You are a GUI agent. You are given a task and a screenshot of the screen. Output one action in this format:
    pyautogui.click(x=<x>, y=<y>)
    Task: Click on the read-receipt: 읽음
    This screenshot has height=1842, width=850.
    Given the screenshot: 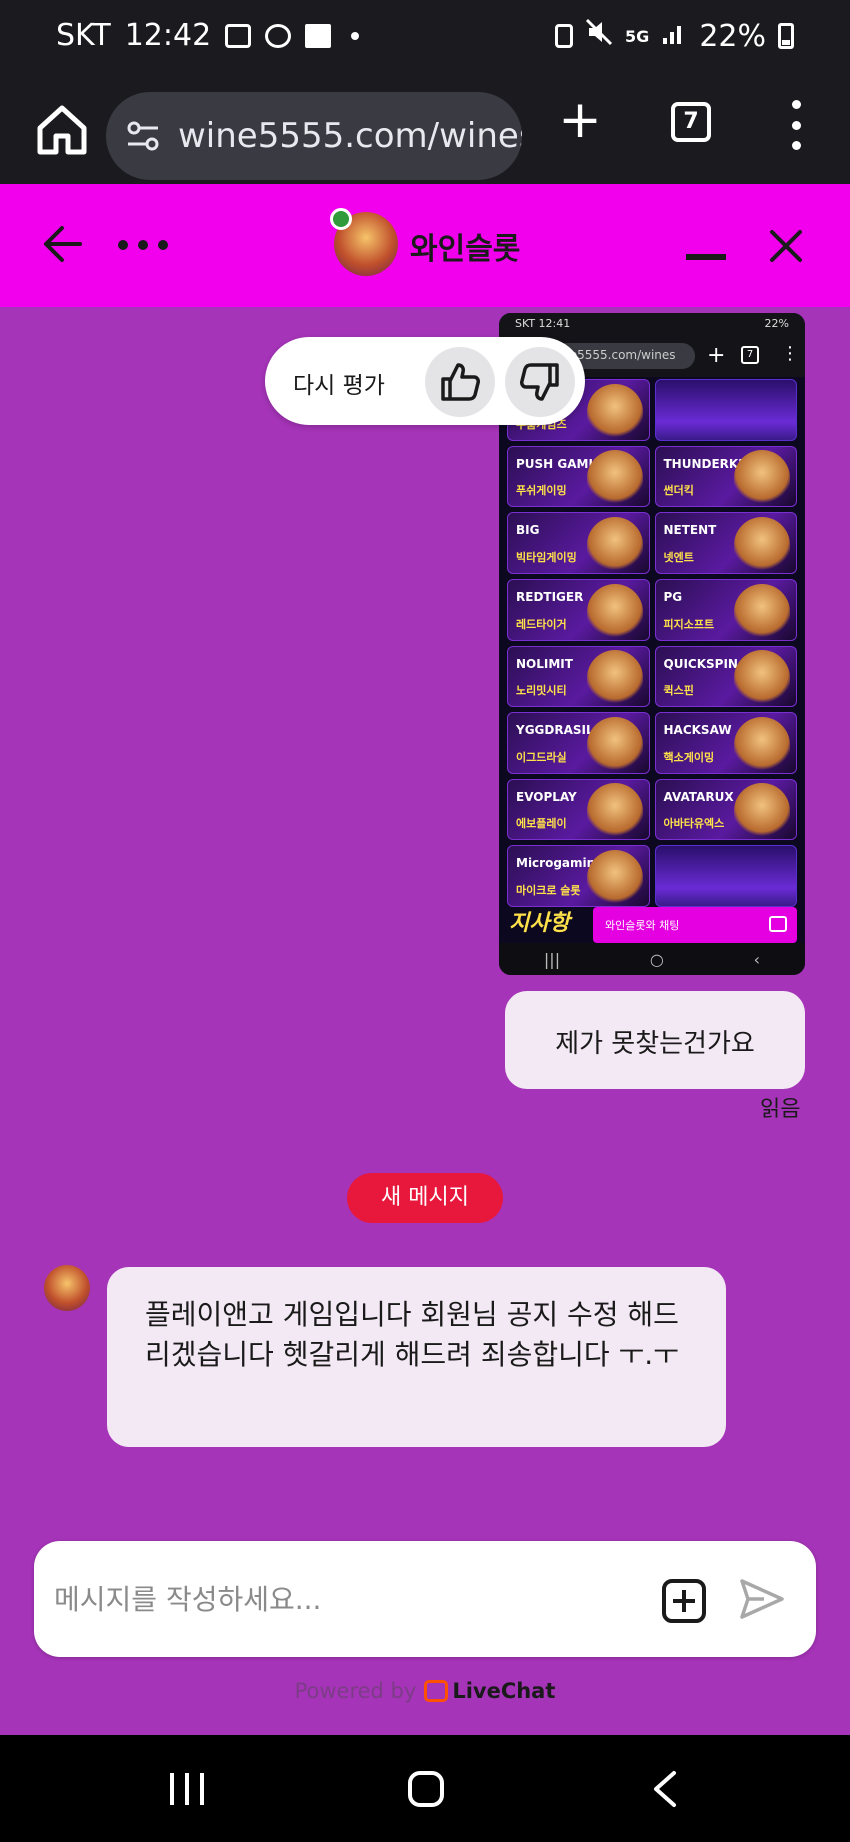 What is the action you would take?
    pyautogui.click(x=780, y=1109)
    